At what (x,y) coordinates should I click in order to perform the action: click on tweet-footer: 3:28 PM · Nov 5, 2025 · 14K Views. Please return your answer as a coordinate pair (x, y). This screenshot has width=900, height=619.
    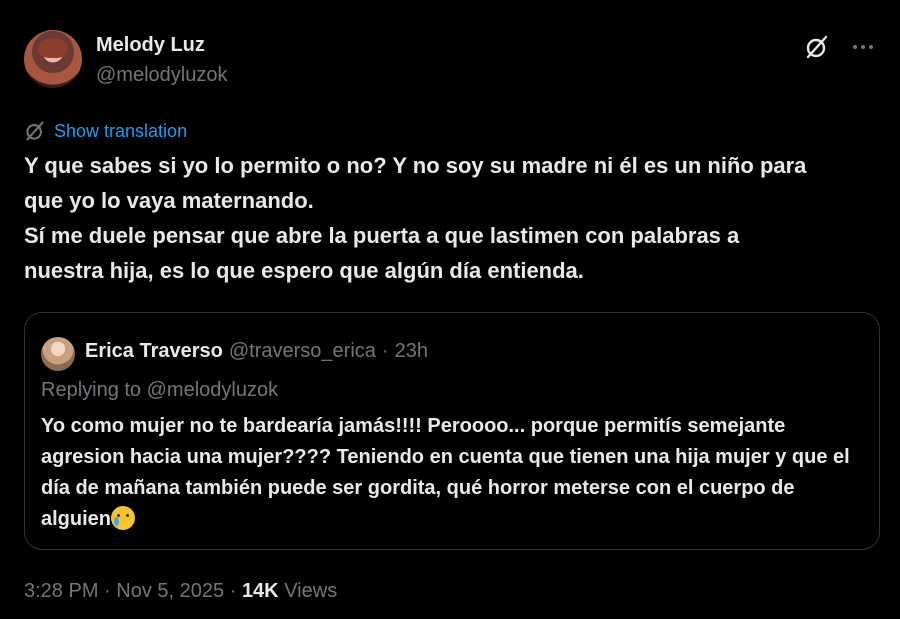
    Looking at the image, I should click on (180, 591).